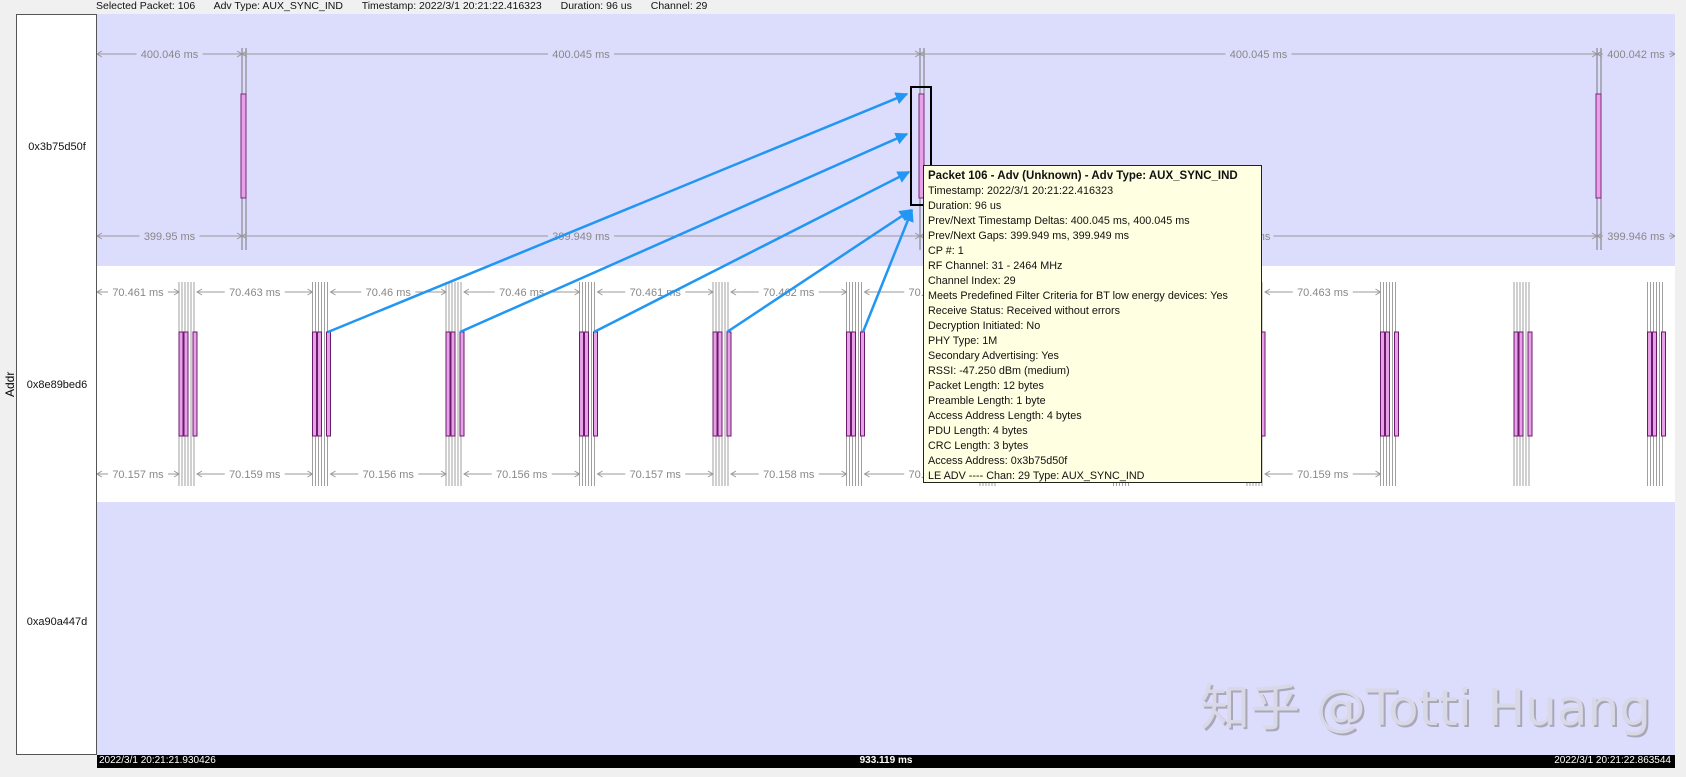 This screenshot has width=1686, height=777. What do you see at coordinates (984, 326) in the screenshot?
I see `tooltip-line: Decryption Initiated: No` at bounding box center [984, 326].